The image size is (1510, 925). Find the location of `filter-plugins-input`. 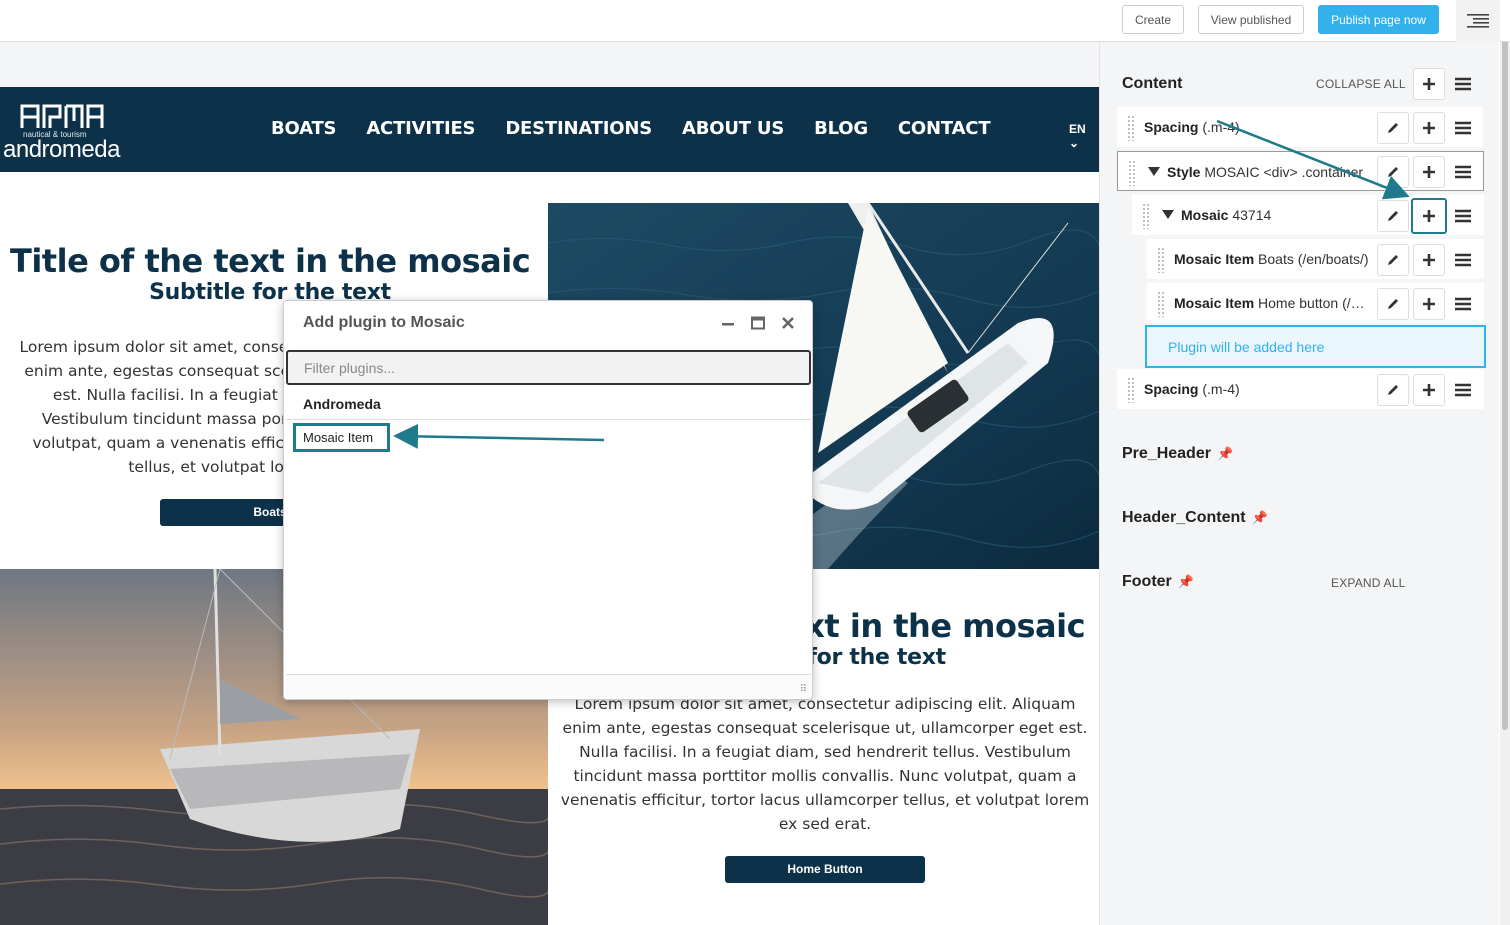

filter-plugins-input is located at coordinates (548, 367).